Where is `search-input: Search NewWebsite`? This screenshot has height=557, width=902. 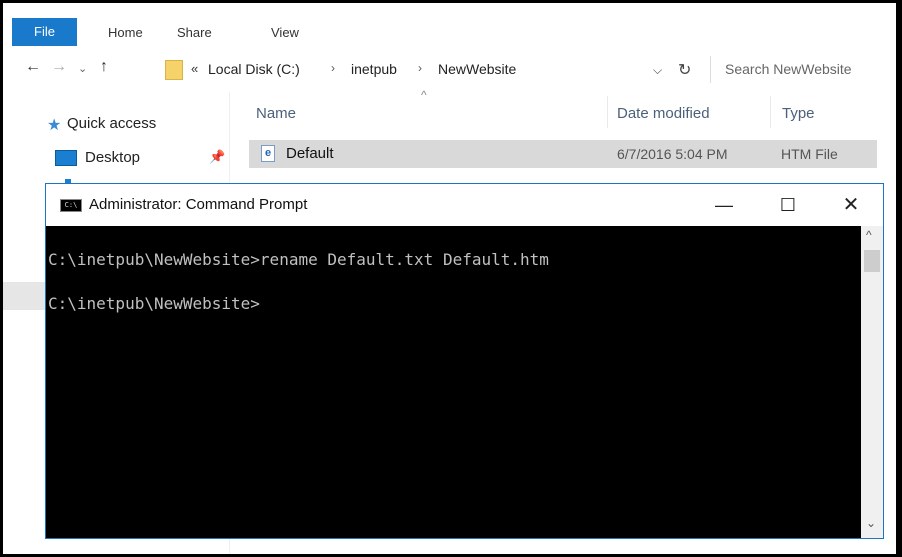
search-input: Search NewWebsite is located at coordinates (805, 69).